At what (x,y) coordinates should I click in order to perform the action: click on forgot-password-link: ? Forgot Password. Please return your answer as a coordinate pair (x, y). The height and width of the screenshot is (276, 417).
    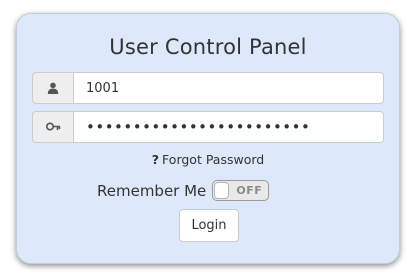
    Looking at the image, I should click on (208, 159).